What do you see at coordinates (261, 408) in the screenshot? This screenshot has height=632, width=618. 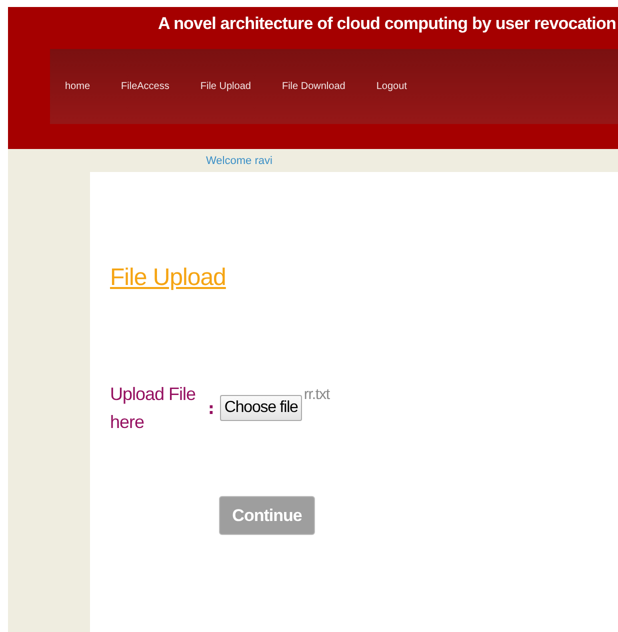 I see `choose-file-button: Choose file` at bounding box center [261, 408].